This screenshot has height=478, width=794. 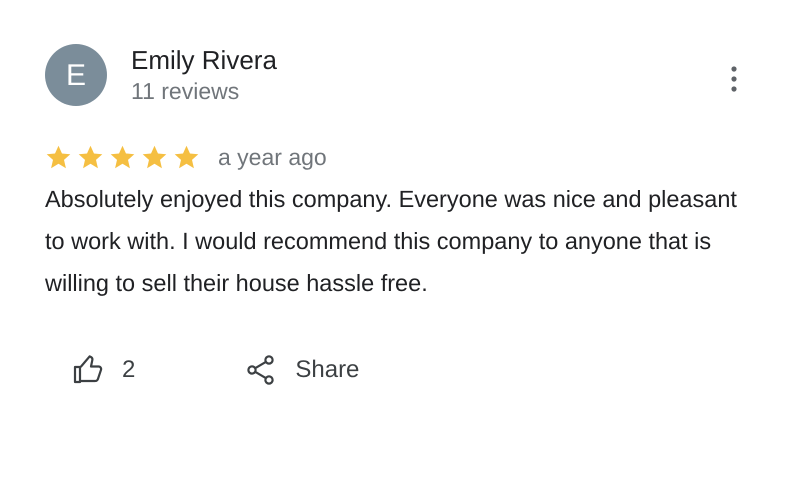 I want to click on more-options-icon, so click(x=734, y=79).